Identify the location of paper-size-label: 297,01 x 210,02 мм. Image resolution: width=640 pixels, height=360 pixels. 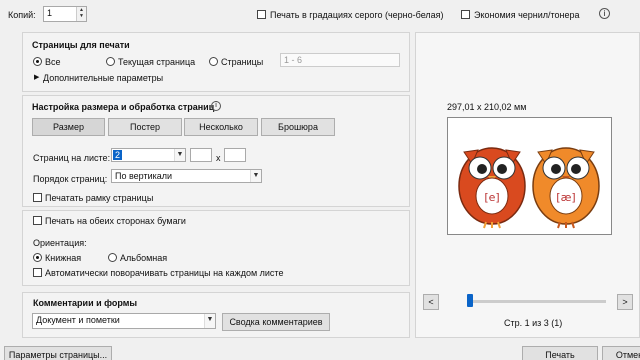
(487, 107).